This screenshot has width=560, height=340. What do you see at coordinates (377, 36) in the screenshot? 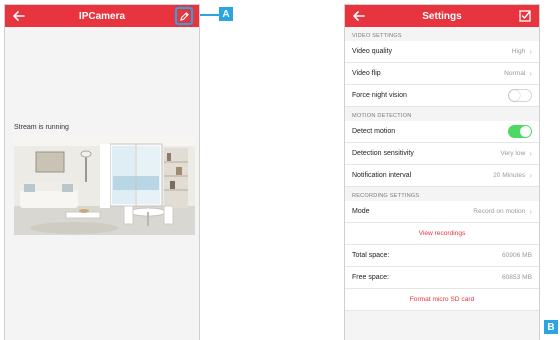
I see `video-settings-header: VIDEO SETTINGS` at bounding box center [377, 36].